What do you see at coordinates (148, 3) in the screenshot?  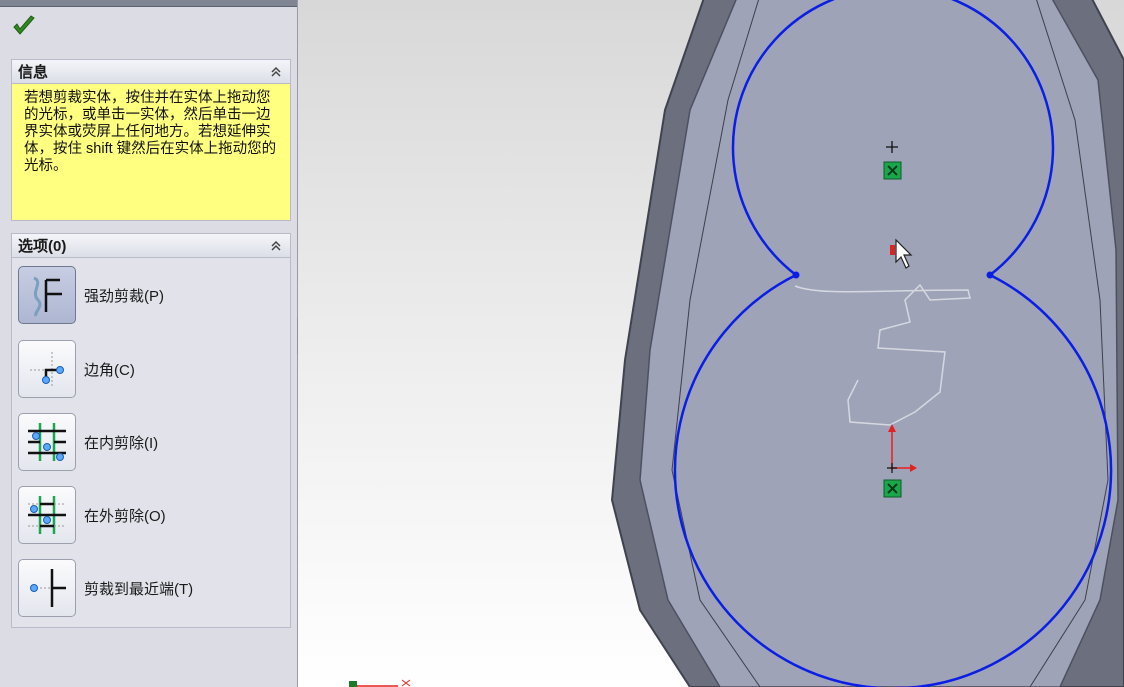 I see `panel-header-strip` at bounding box center [148, 3].